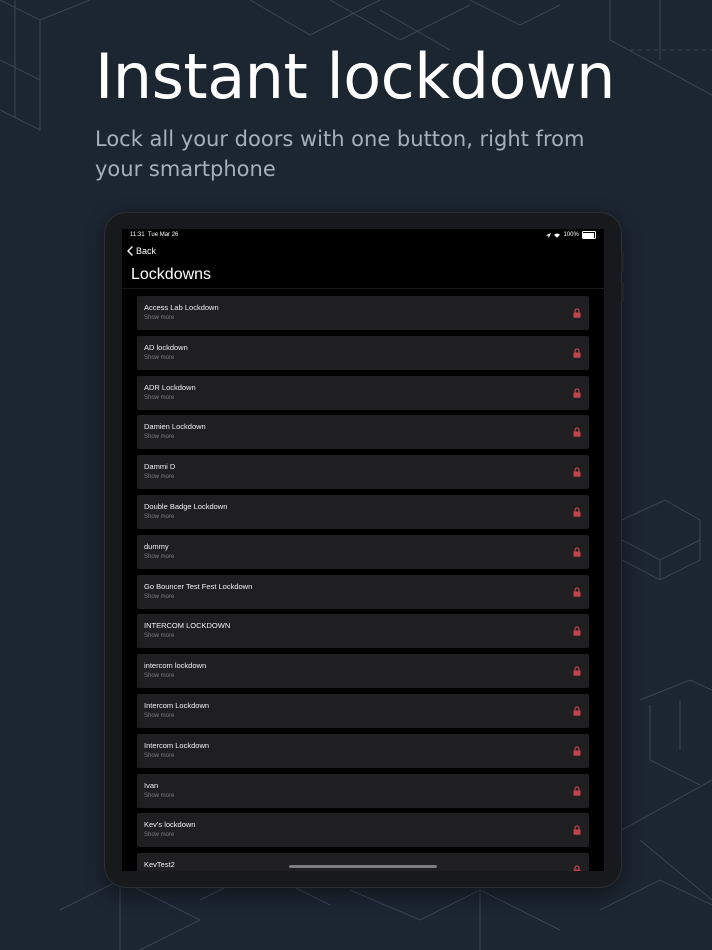  Describe the element at coordinates (363, 235) in the screenshot. I see `status-bar: 11:31 Tue Mar 26 100%` at that location.